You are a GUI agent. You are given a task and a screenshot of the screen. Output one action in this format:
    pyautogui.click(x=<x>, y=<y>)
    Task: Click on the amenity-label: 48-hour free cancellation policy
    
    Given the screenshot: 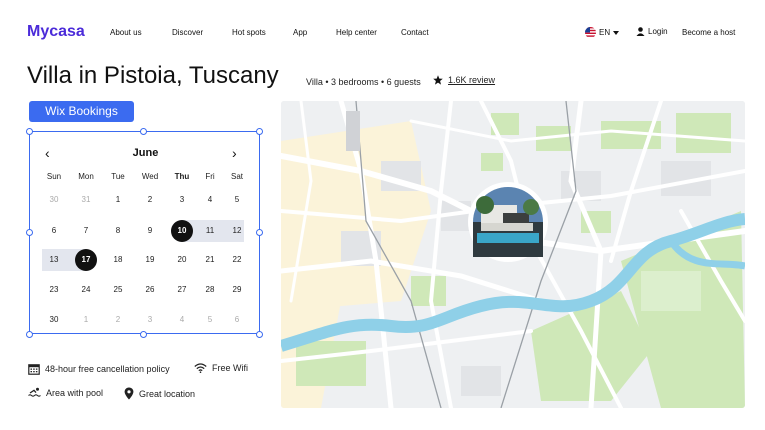 What is the action you would take?
    pyautogui.click(x=107, y=369)
    